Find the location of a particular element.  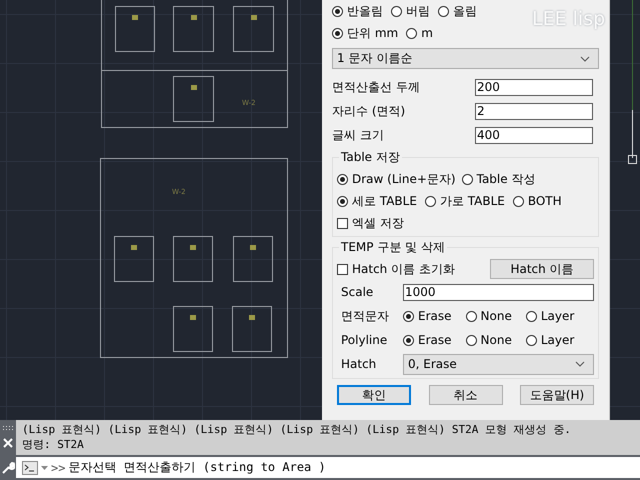

hatch-dropdown: 0, Erase is located at coordinates (498, 364).